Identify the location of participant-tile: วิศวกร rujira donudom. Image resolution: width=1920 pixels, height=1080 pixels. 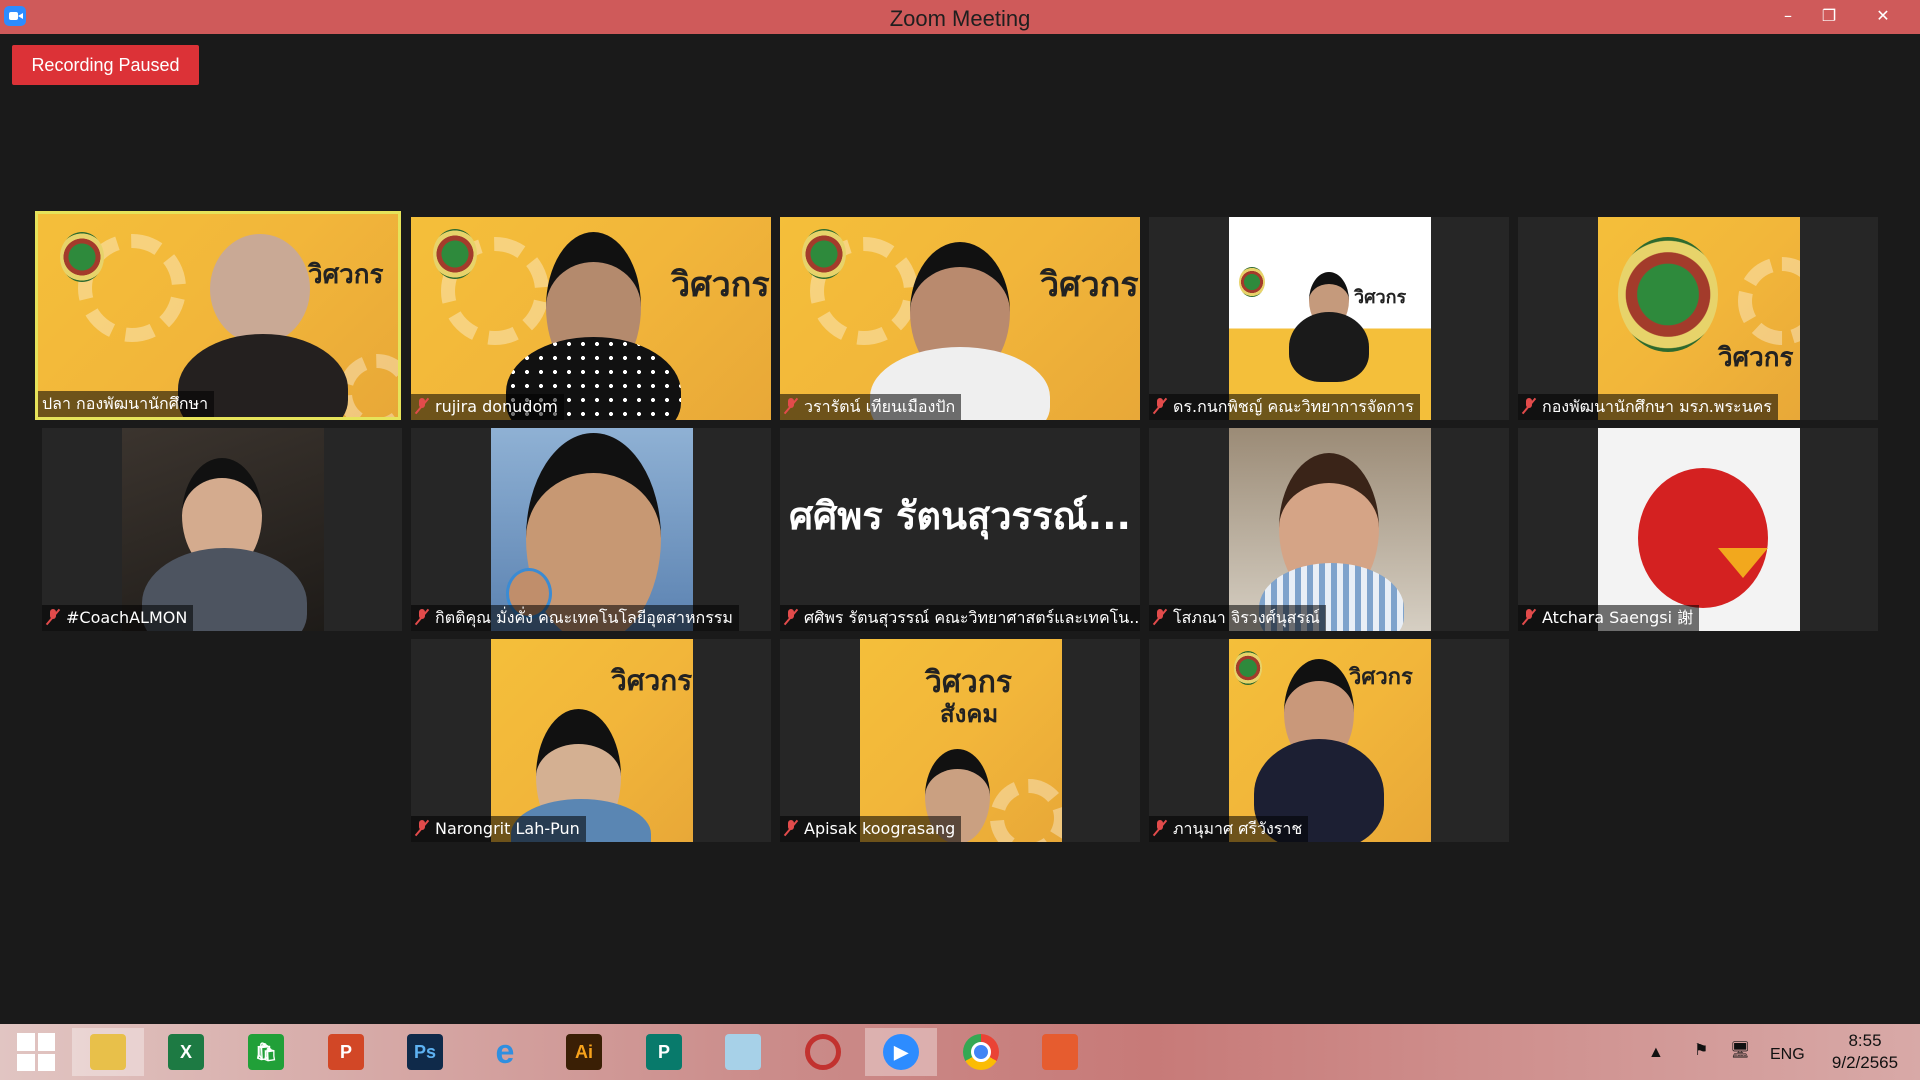
(591, 318).